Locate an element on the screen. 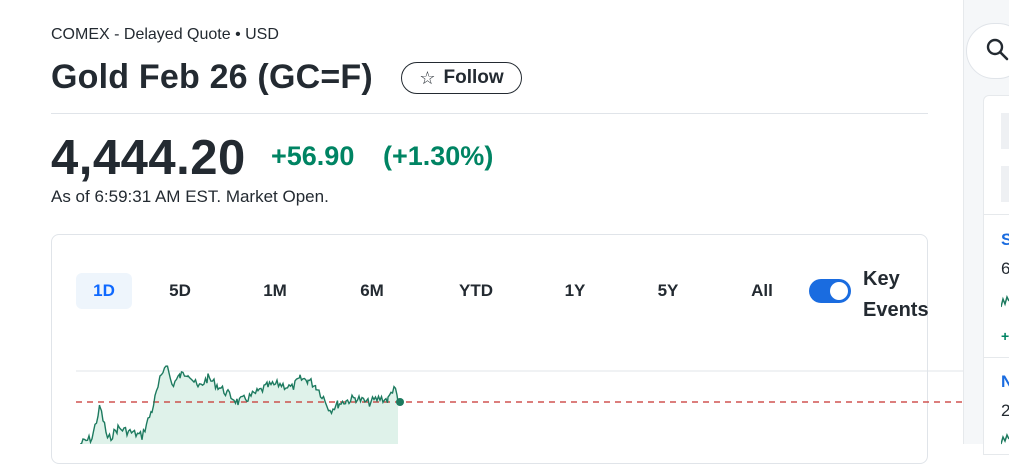 The width and height of the screenshot is (1009, 464). exchange-info: COMEX - Delayed Quote • USD is located at coordinates (165, 34).